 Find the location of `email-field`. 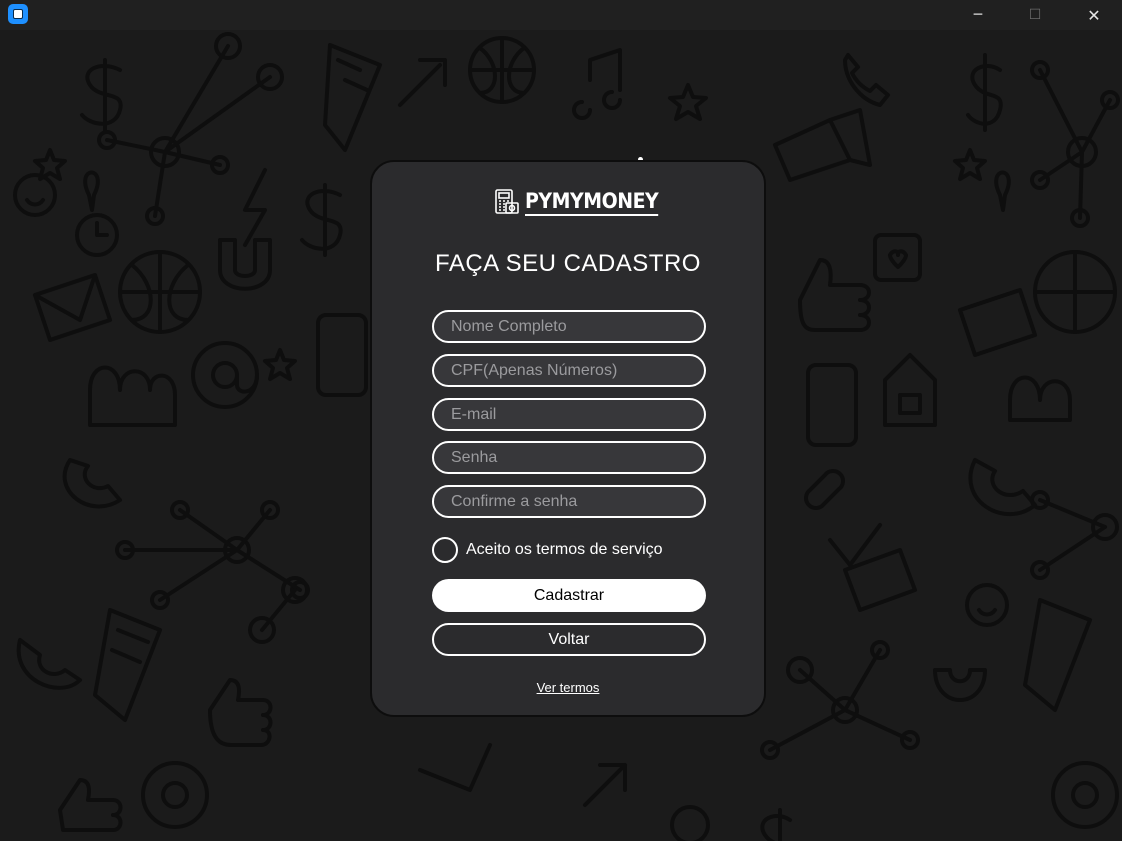

email-field is located at coordinates (569, 414).